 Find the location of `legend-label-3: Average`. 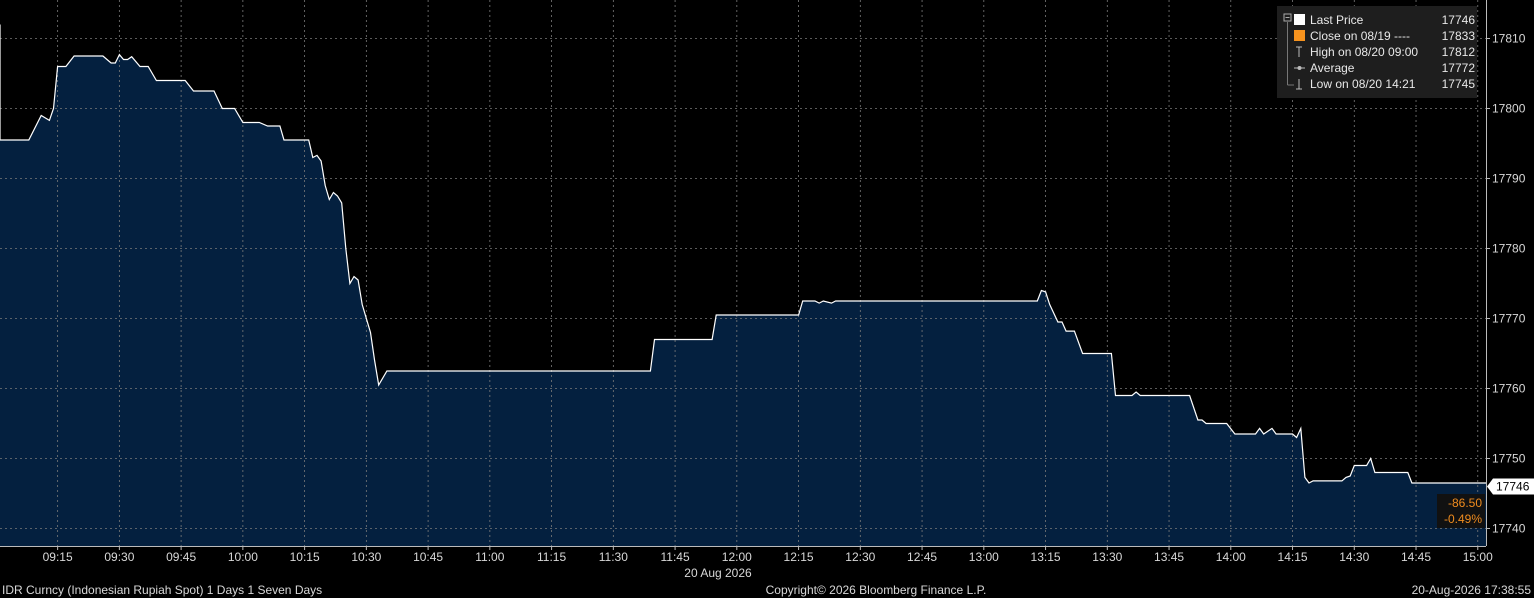

legend-label-3: Average is located at coordinates (1332, 68).